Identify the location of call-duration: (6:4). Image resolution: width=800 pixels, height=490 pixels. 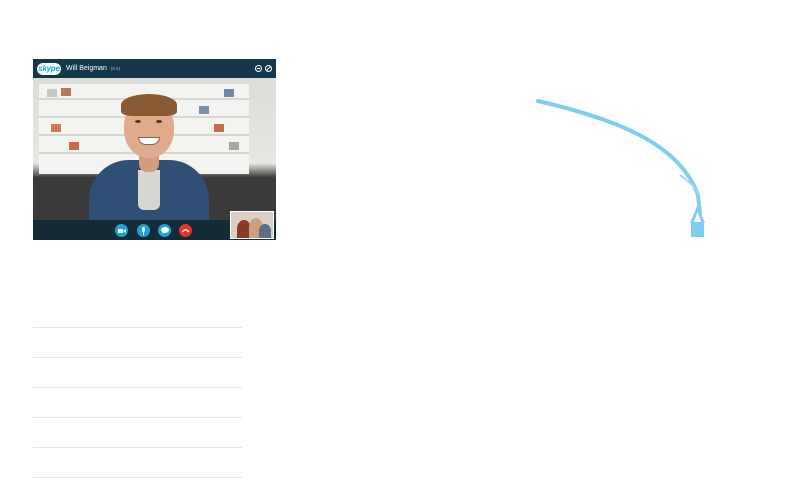
(115, 68).